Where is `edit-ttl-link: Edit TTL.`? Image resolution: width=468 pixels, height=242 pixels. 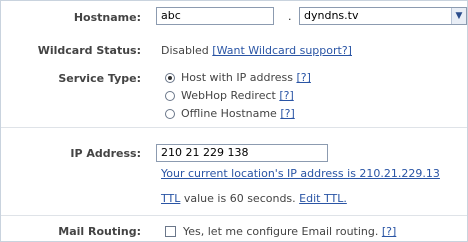 edit-ttl-link: Edit TTL. is located at coordinates (323, 198).